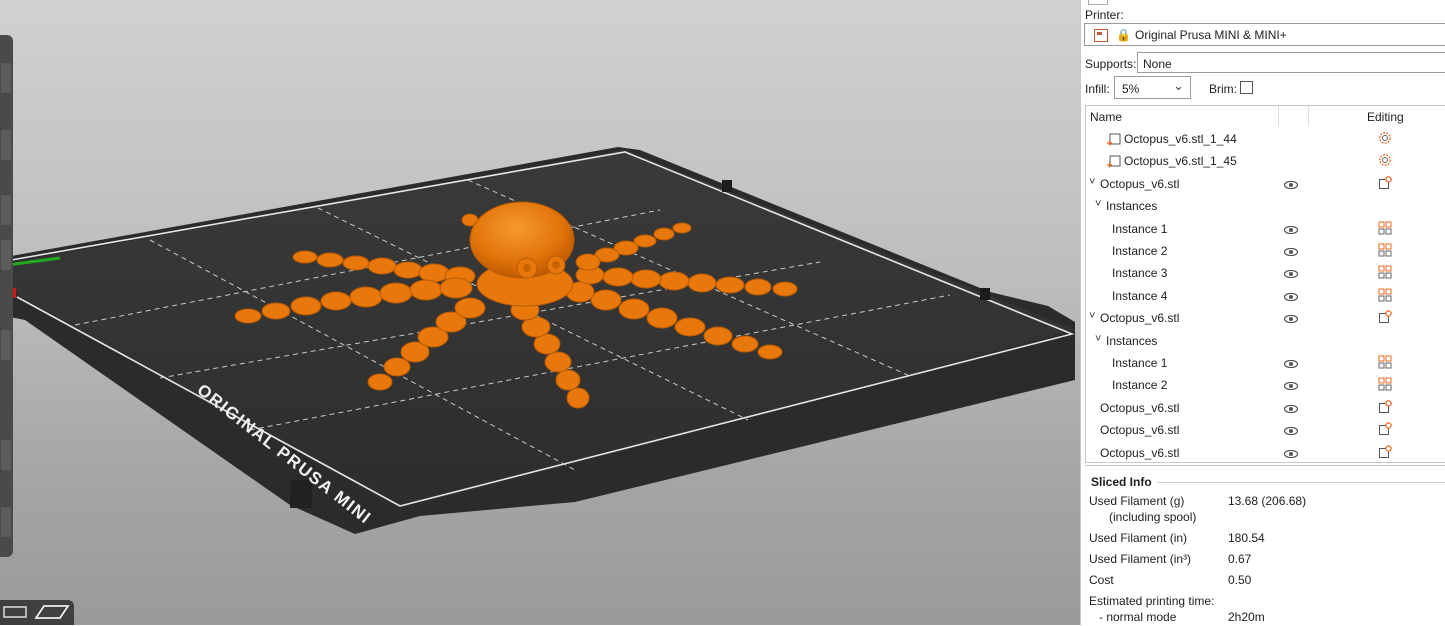  I want to click on printer-label: Printer:, so click(1104, 15).